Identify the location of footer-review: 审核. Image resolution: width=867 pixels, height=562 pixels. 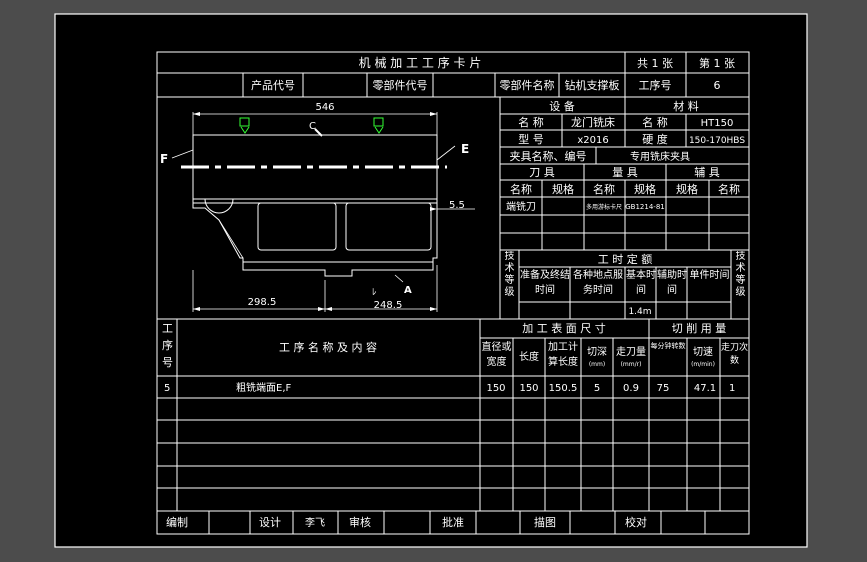
(360, 522).